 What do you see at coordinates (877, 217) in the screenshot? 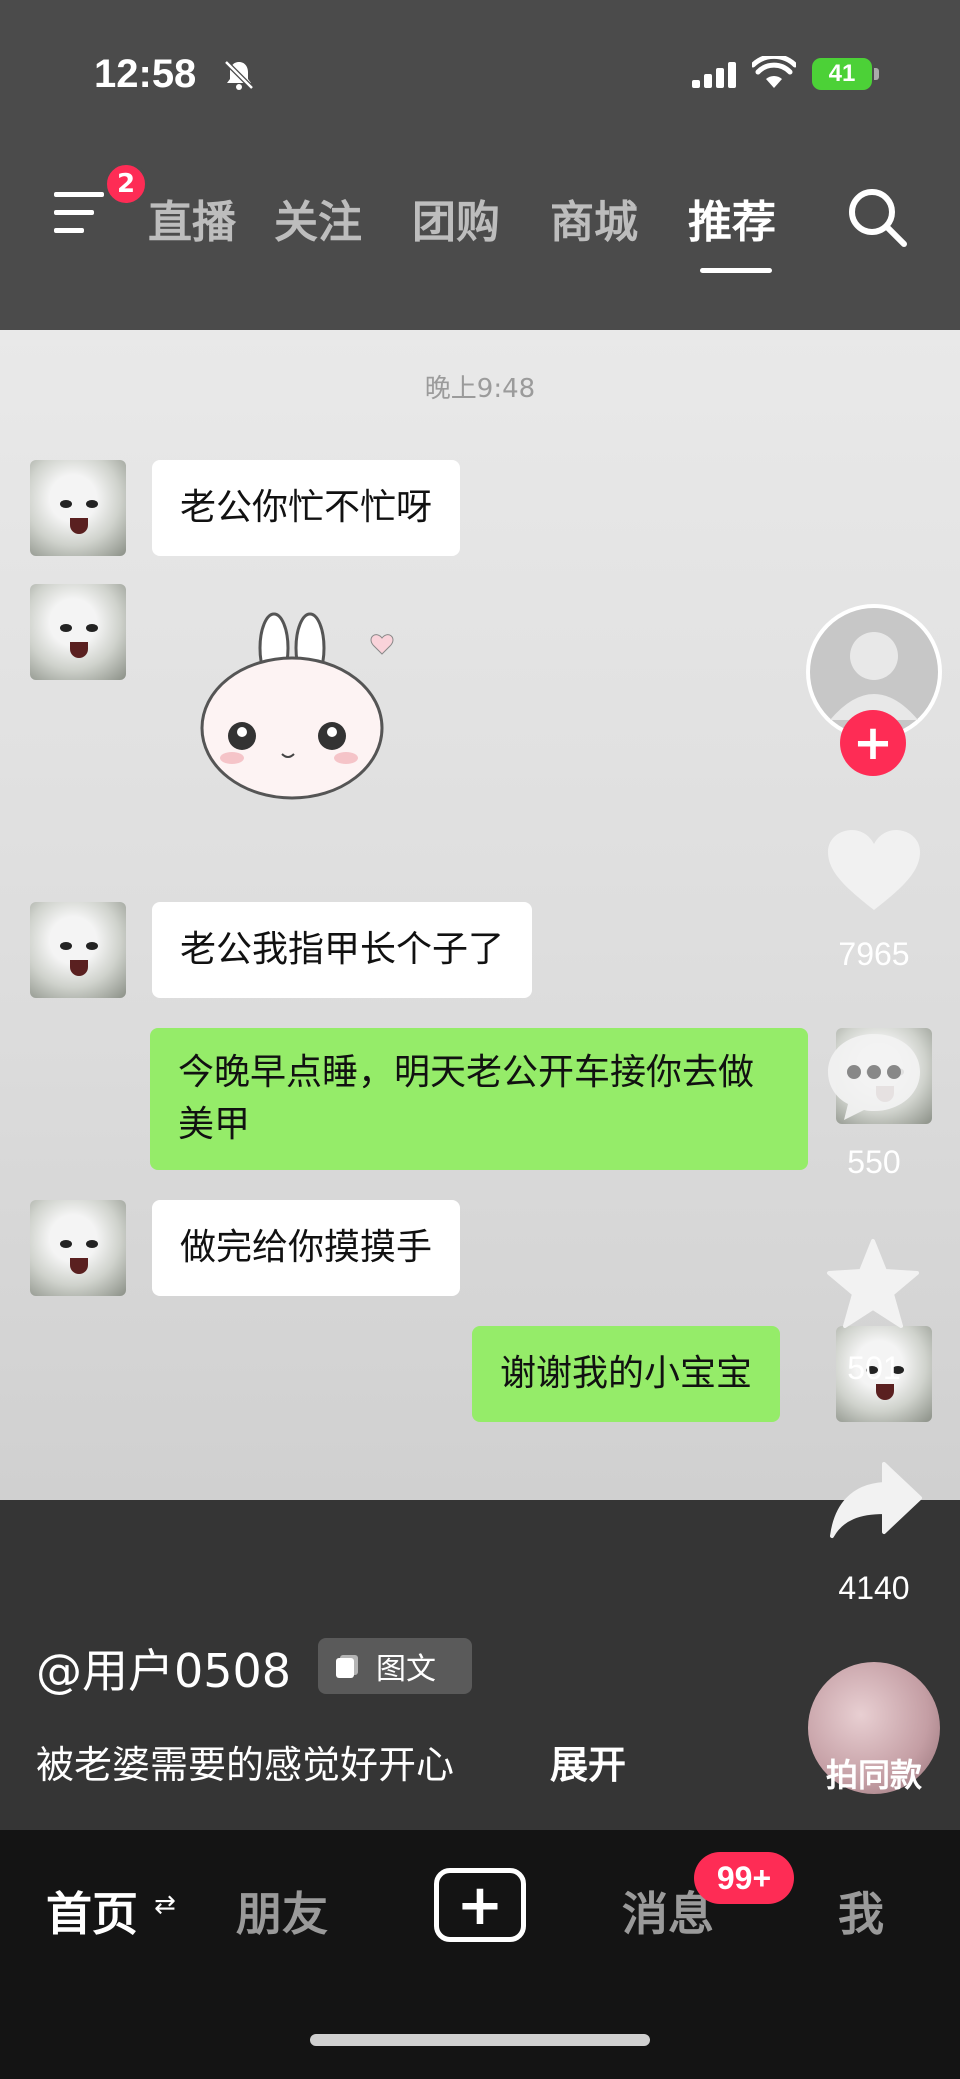
I see `search-icon` at bounding box center [877, 217].